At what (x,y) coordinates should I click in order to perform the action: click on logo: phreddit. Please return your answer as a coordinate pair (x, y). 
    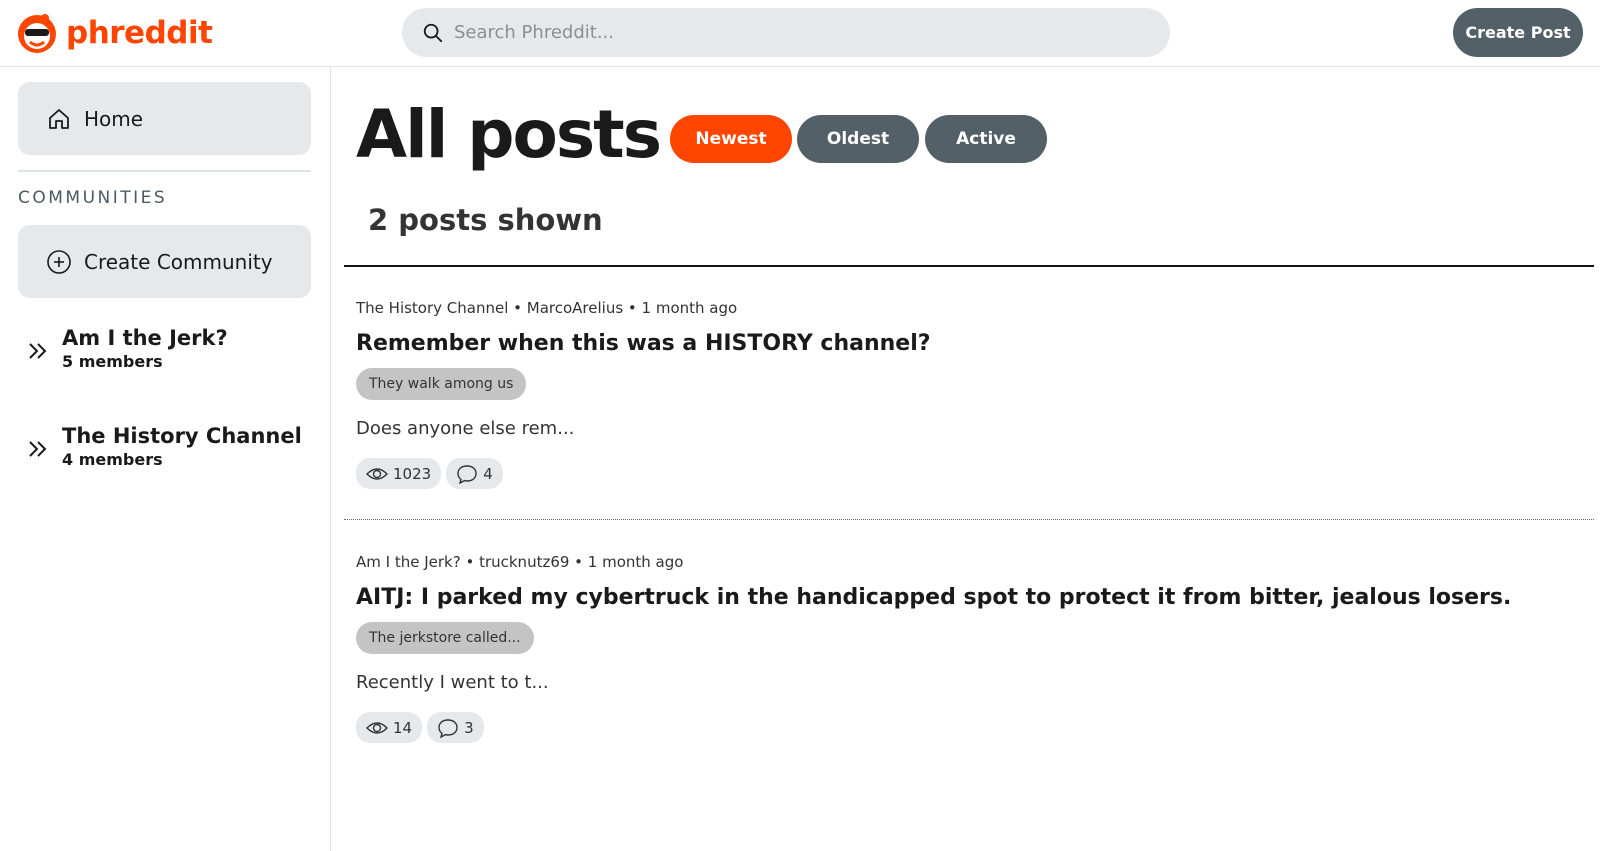
    Looking at the image, I should click on (114, 33).